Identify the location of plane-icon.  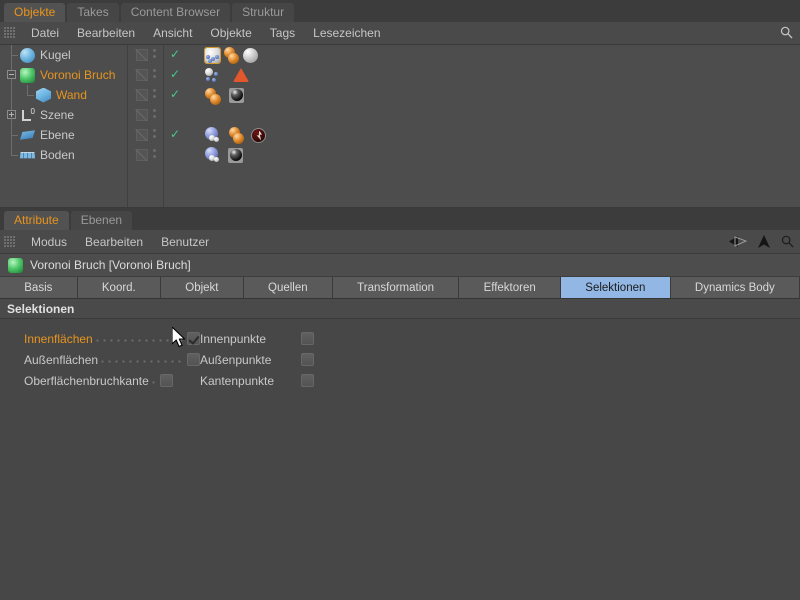
(27, 135).